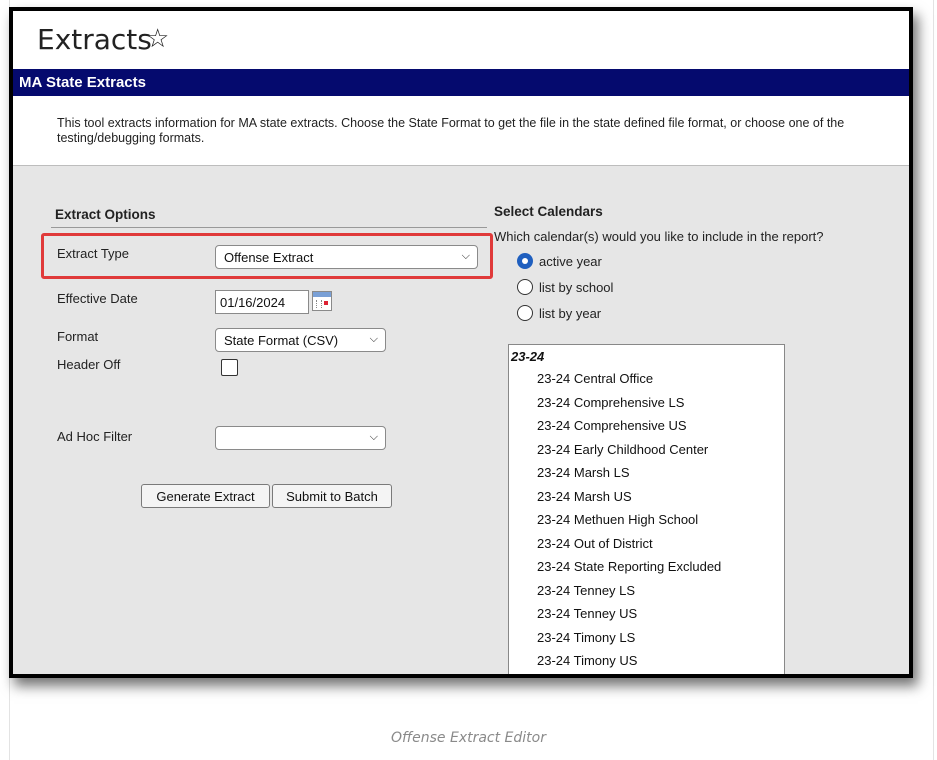 Image resolution: width=937 pixels, height=760 pixels. What do you see at coordinates (612, 425) in the screenshot?
I see `calendar-list-item: 23-24 Comprehensive US` at bounding box center [612, 425].